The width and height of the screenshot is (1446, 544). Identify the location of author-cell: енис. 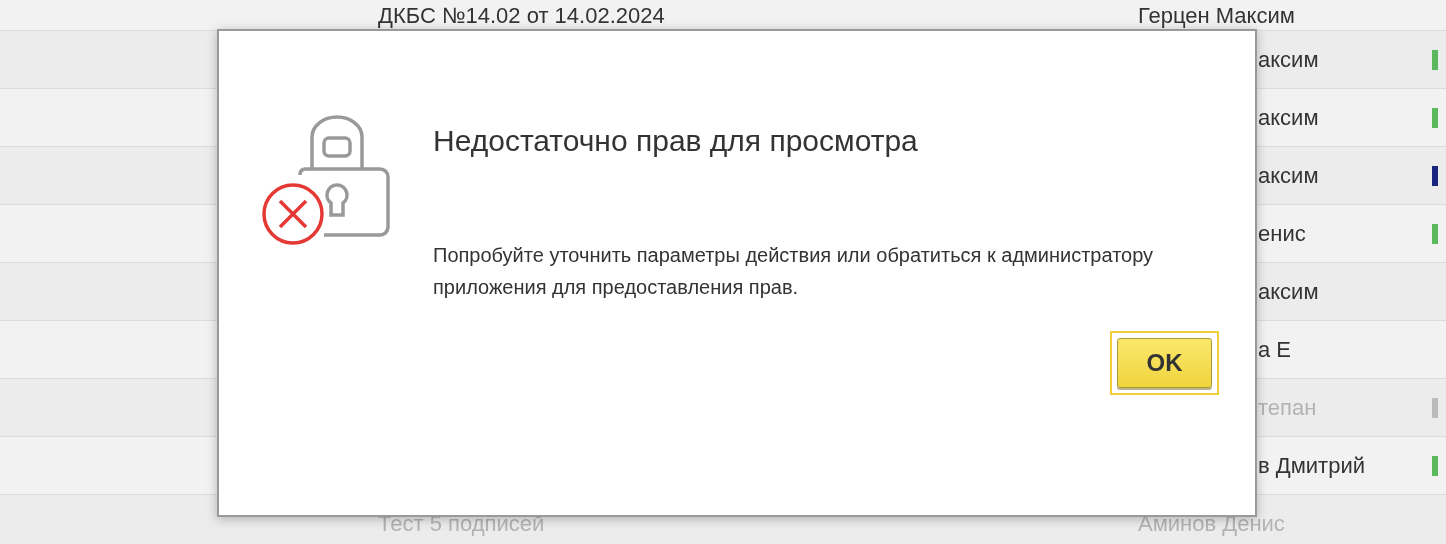
(1282, 233).